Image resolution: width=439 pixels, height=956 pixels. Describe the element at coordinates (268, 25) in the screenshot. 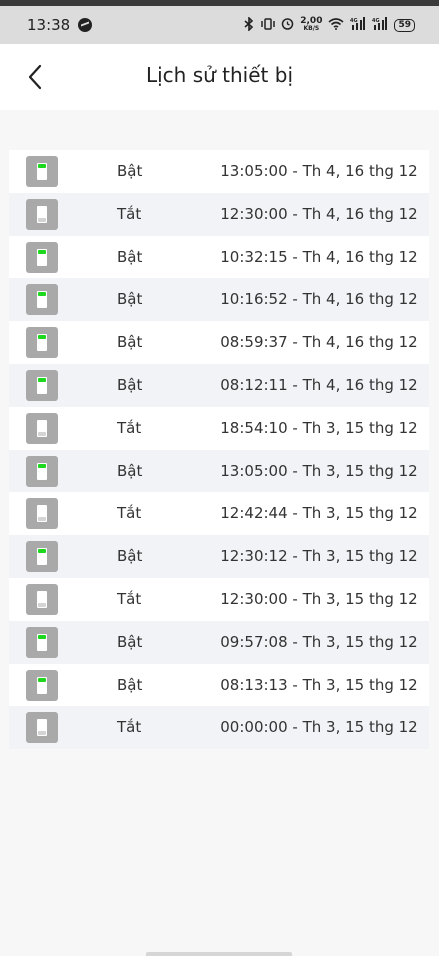

I see `vibrate-icon` at that location.